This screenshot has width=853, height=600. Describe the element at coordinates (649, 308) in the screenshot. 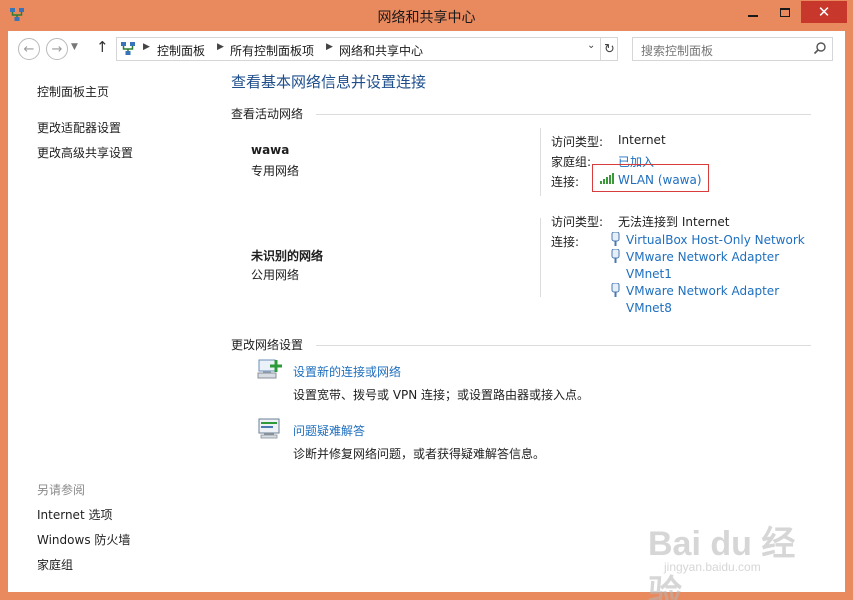

I see `vmnet8-connection-link-line2: VMnet8` at that location.